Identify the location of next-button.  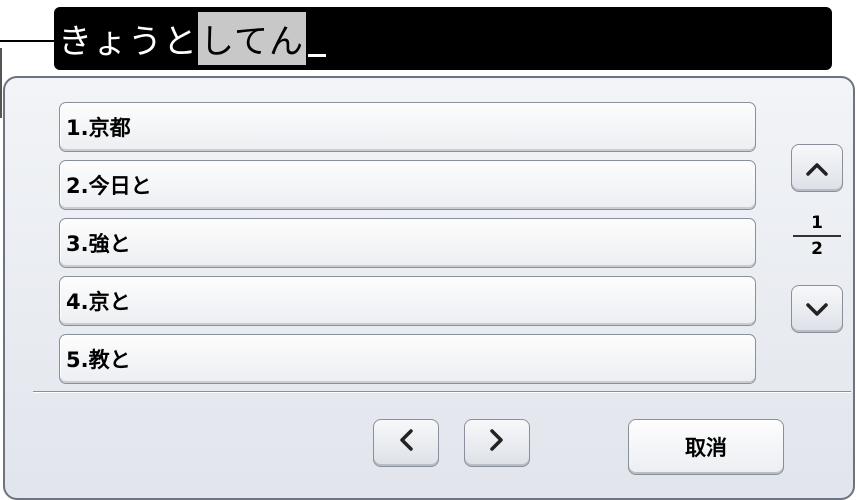
(497, 443).